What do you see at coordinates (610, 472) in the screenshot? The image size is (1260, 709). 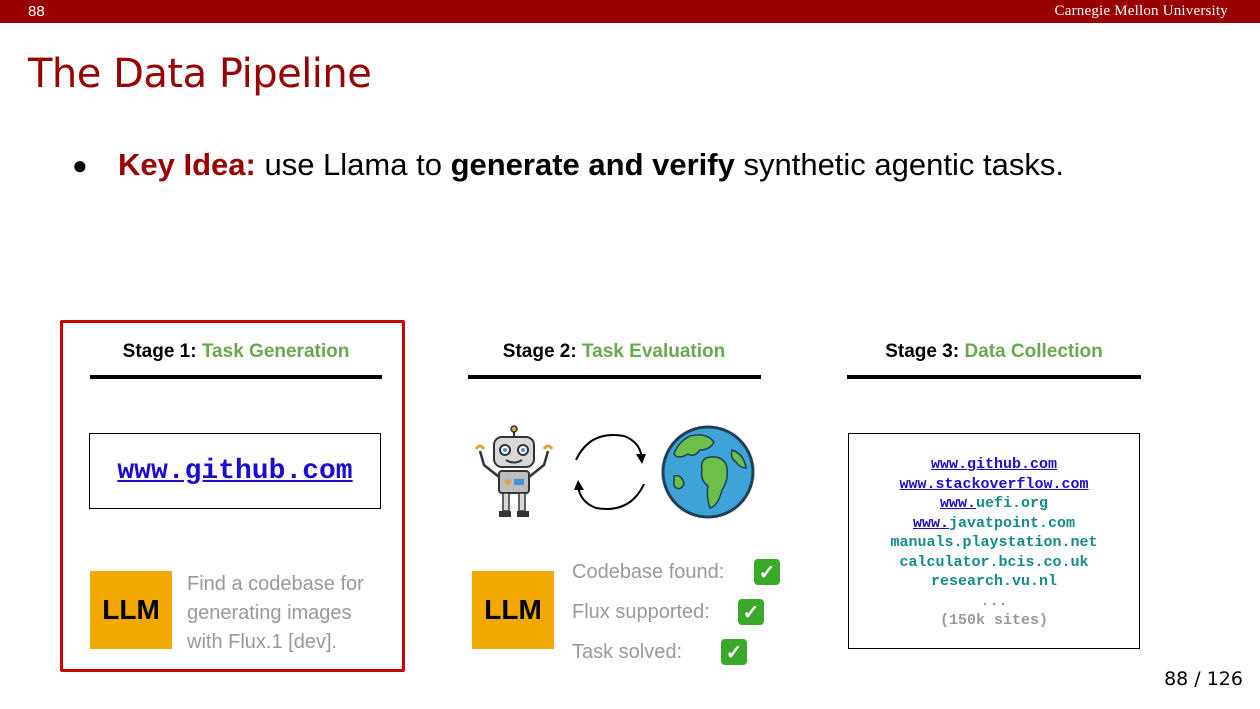 I see `cycle-arrows-icon` at bounding box center [610, 472].